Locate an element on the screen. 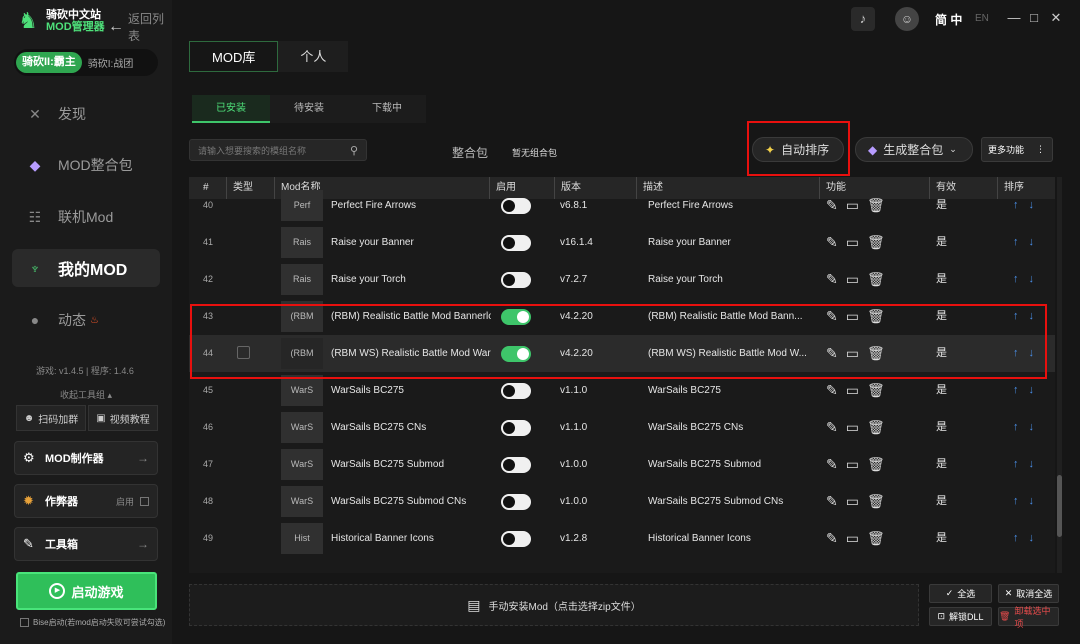 This screenshot has width=1080, height=644. uninstall-selected-button: 🗑 卸载选中项 is located at coordinates (1028, 617).